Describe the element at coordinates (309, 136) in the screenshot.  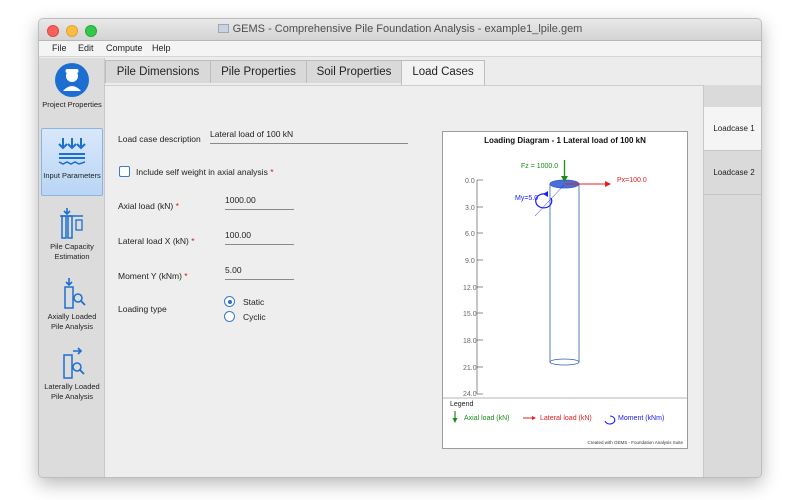
I see `description-input: Lateral load of 100 kN` at that location.